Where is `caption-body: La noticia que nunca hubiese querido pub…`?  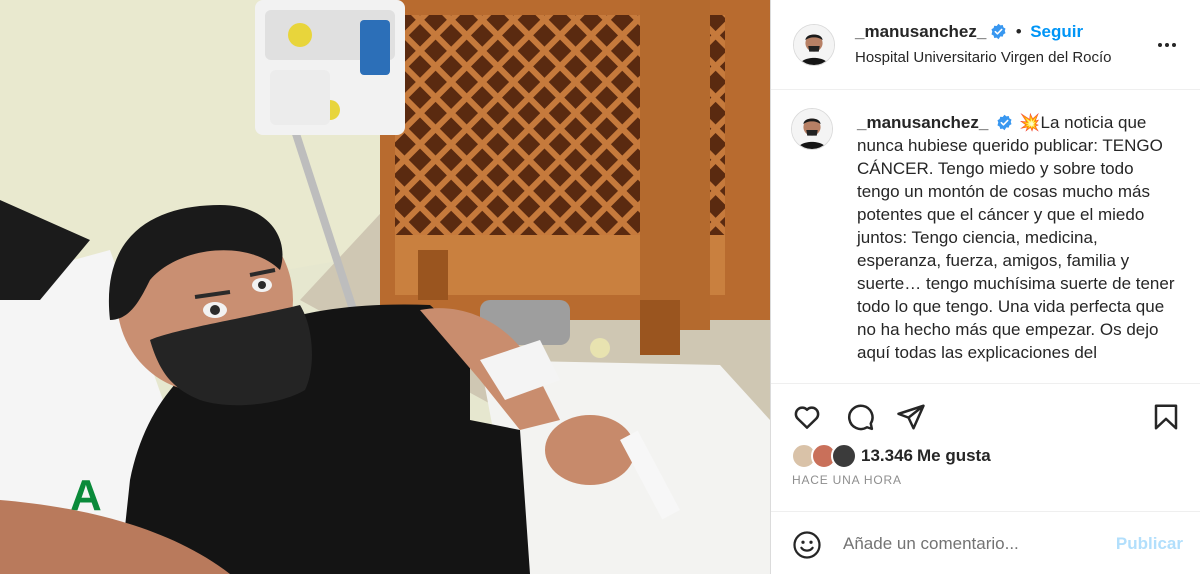
caption-body: La noticia que nunca hubiese querido pub… is located at coordinates (1016, 237).